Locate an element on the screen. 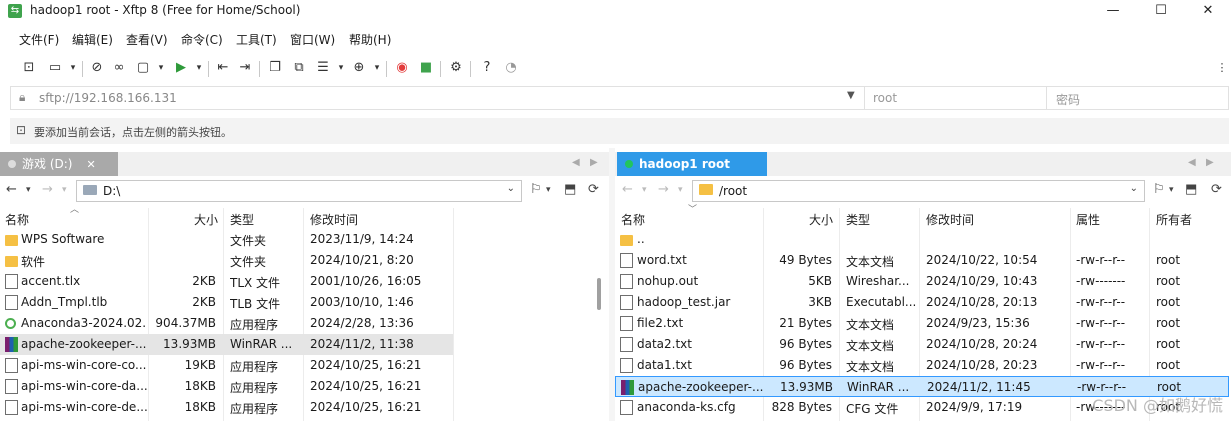 Image resolution: width=1231 pixels, height=421 pixels. file-row: accent.tlx 2KB TLX 文件 2001/10/26, 16:05 is located at coordinates (226, 281).